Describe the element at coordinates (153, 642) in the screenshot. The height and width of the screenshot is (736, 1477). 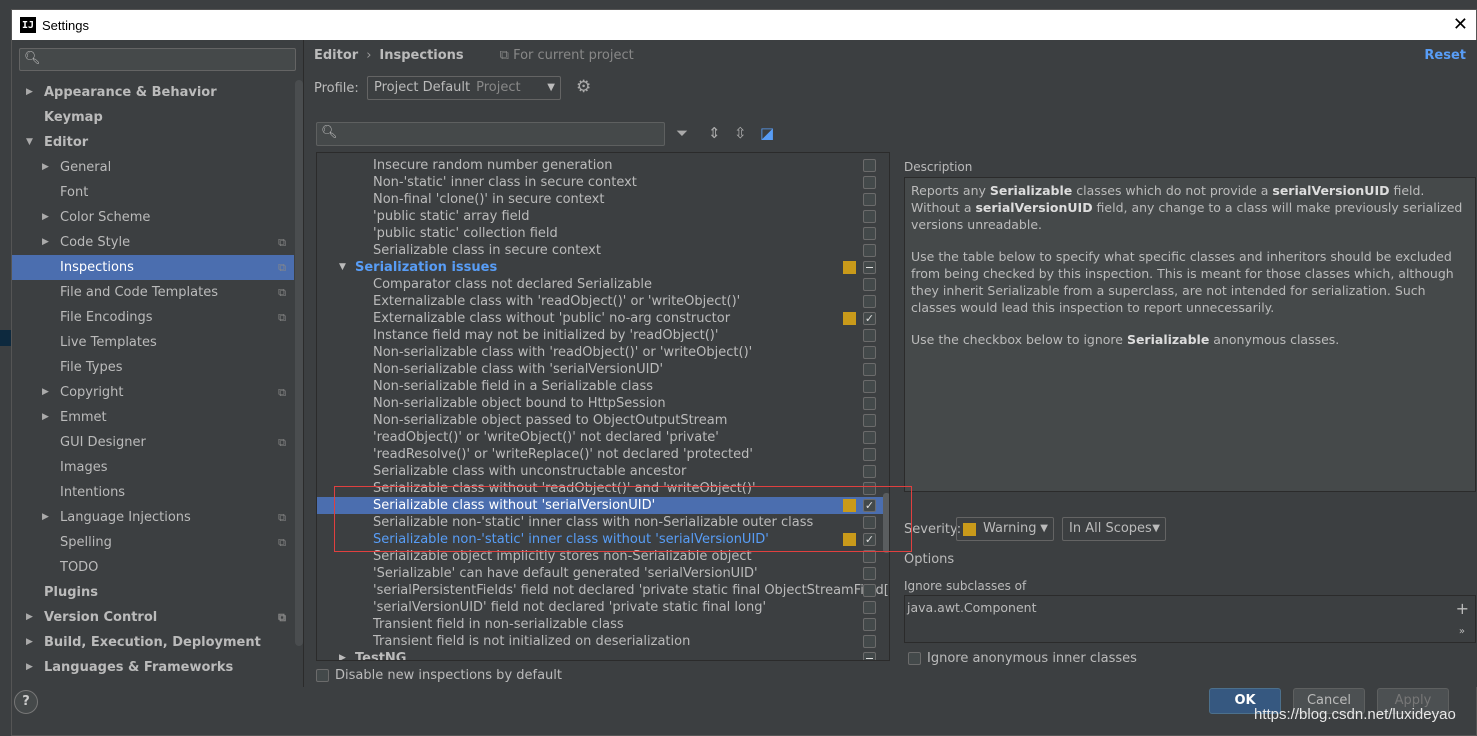
I see `sidebar-item-build-execution-deployment: ▶ Build, Execution, Deployment` at that location.